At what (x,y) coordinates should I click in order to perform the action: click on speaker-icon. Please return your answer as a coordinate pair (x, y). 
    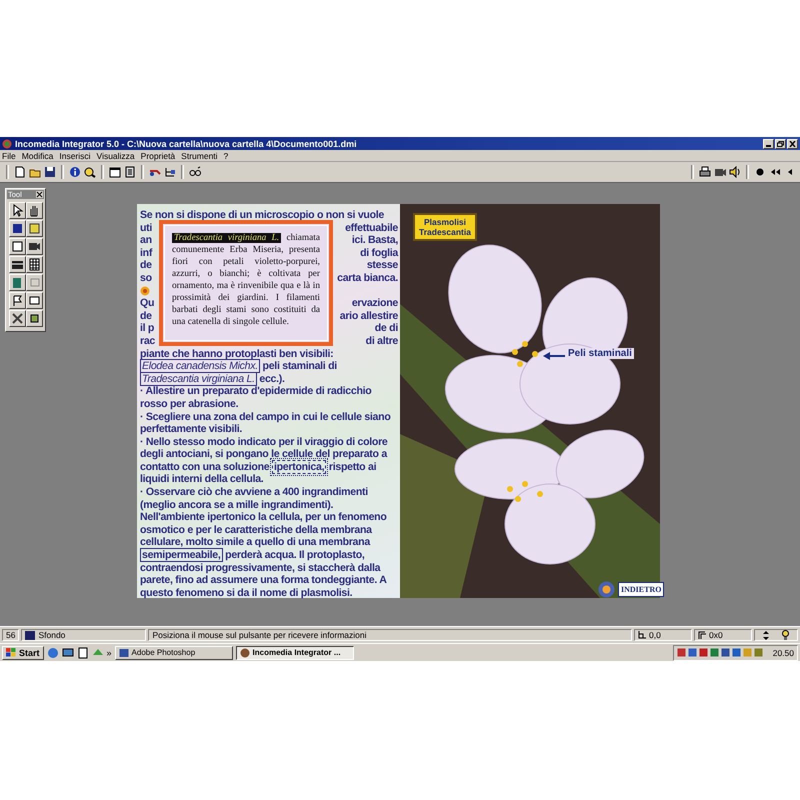
    Looking at the image, I should click on (735, 172).